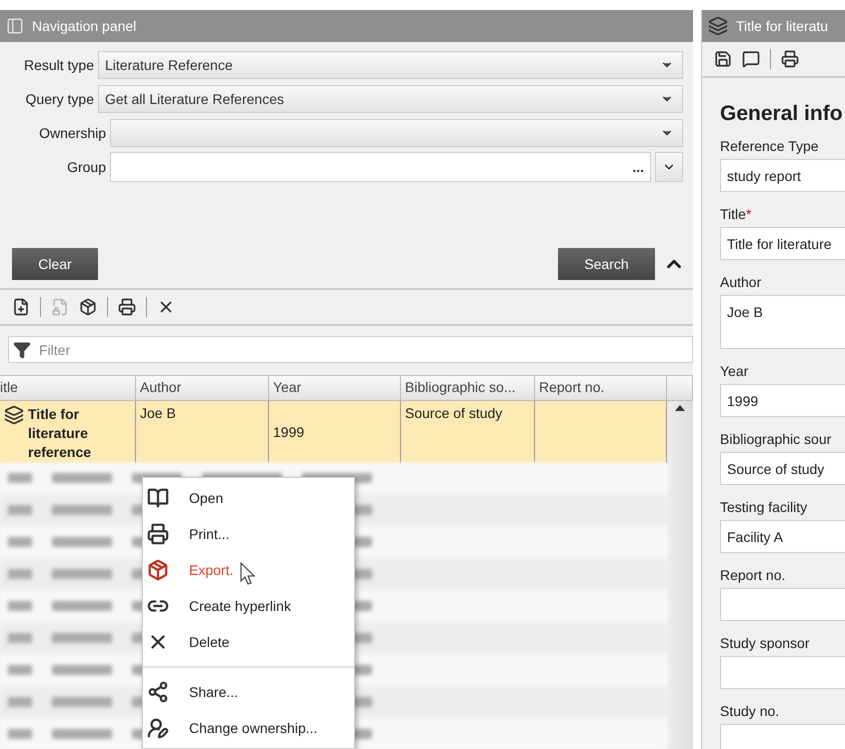 This screenshot has width=845, height=749. Describe the element at coordinates (753, 576) in the screenshot. I see `field-label: Report no.` at that location.